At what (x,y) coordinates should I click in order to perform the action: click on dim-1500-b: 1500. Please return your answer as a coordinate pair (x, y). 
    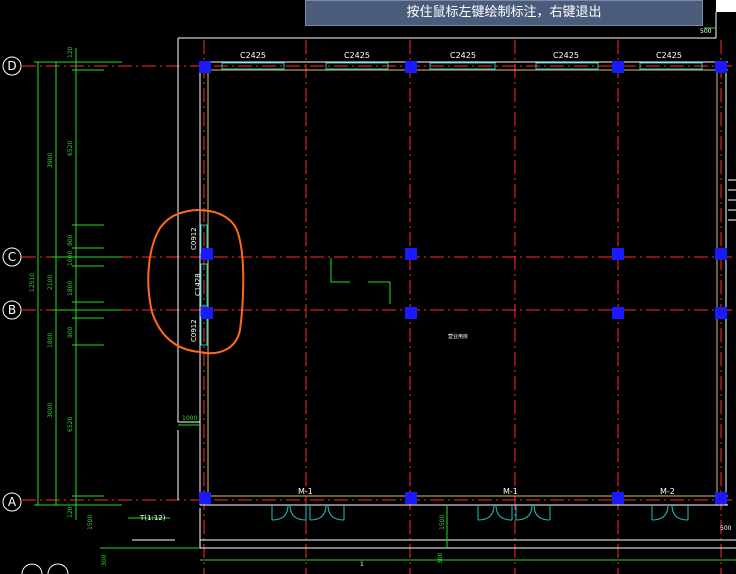
    Looking at the image, I should click on (90, 522).